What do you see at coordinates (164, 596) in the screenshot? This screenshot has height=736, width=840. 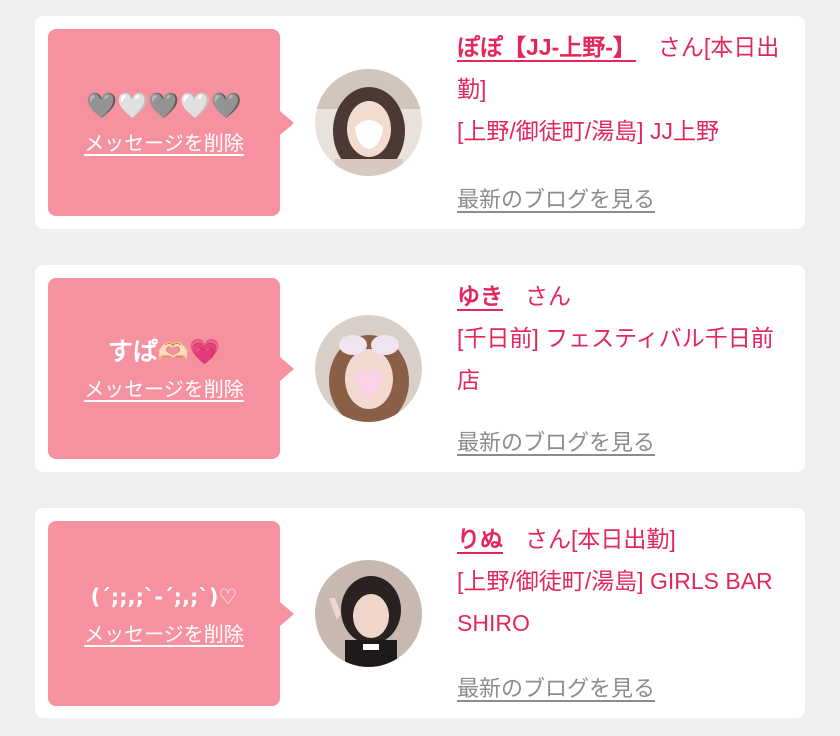 I see `message-text: (ˊ;;,;ˋ-ˊ;,;ˋ)♡` at bounding box center [164, 596].